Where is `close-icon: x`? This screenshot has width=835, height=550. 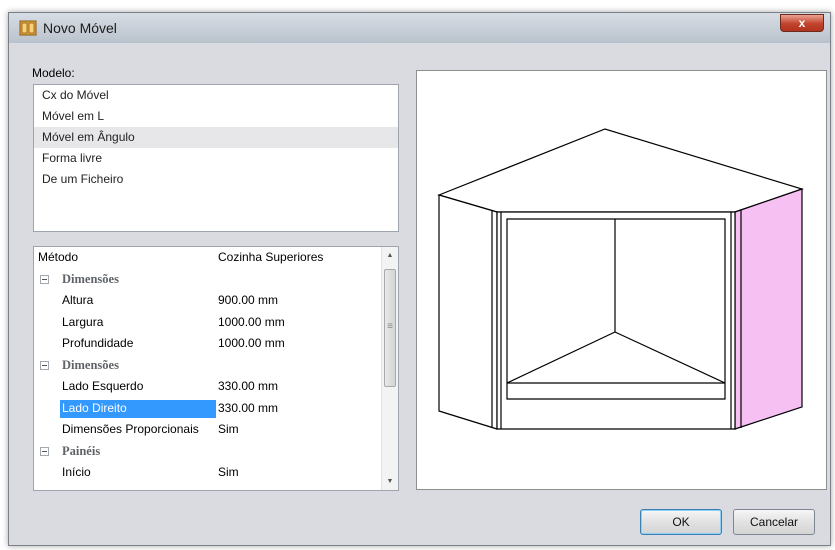
close-icon: x is located at coordinates (802, 23).